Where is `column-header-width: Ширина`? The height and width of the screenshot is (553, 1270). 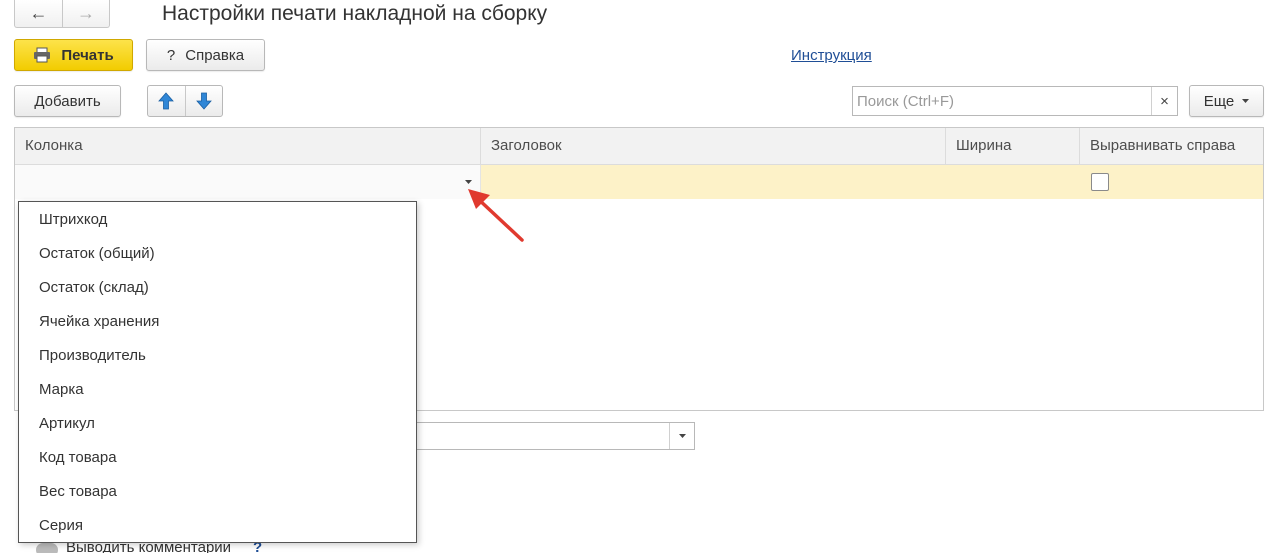
column-header-width: Ширина is located at coordinates (1013, 146).